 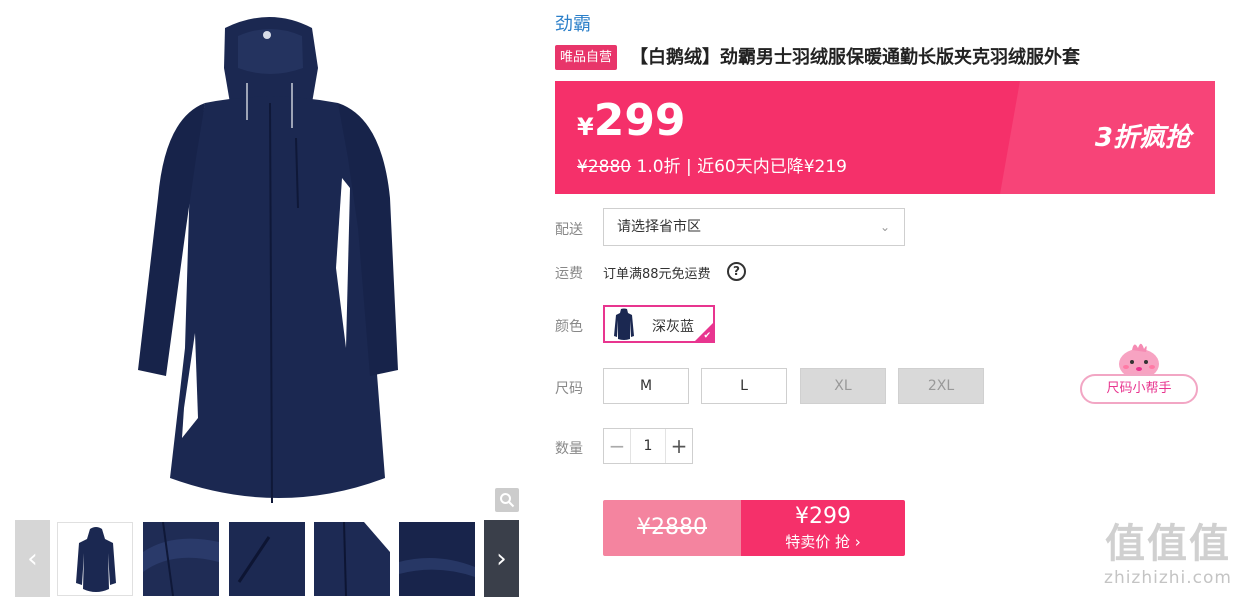 What do you see at coordinates (1142, 138) in the screenshot?
I see `promo-label: 3折疯抢` at bounding box center [1142, 138].